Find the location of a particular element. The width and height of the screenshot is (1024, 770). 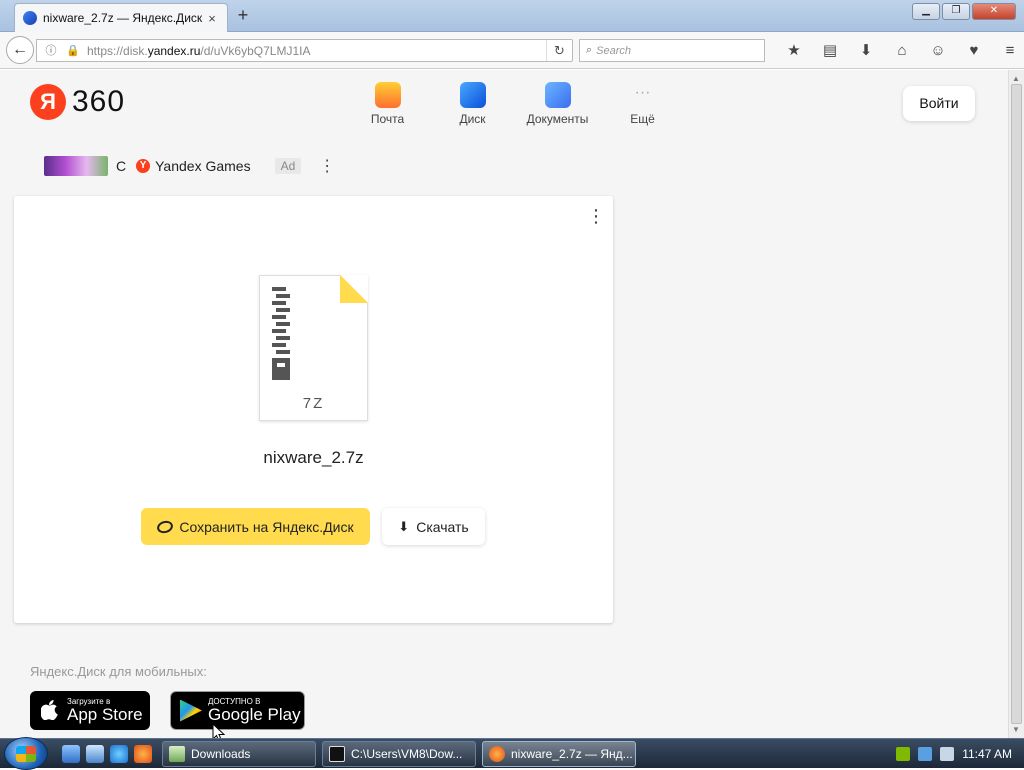

services-nav: Почта Диск Документы ··· Ещё is located at coordinates (515, 104).